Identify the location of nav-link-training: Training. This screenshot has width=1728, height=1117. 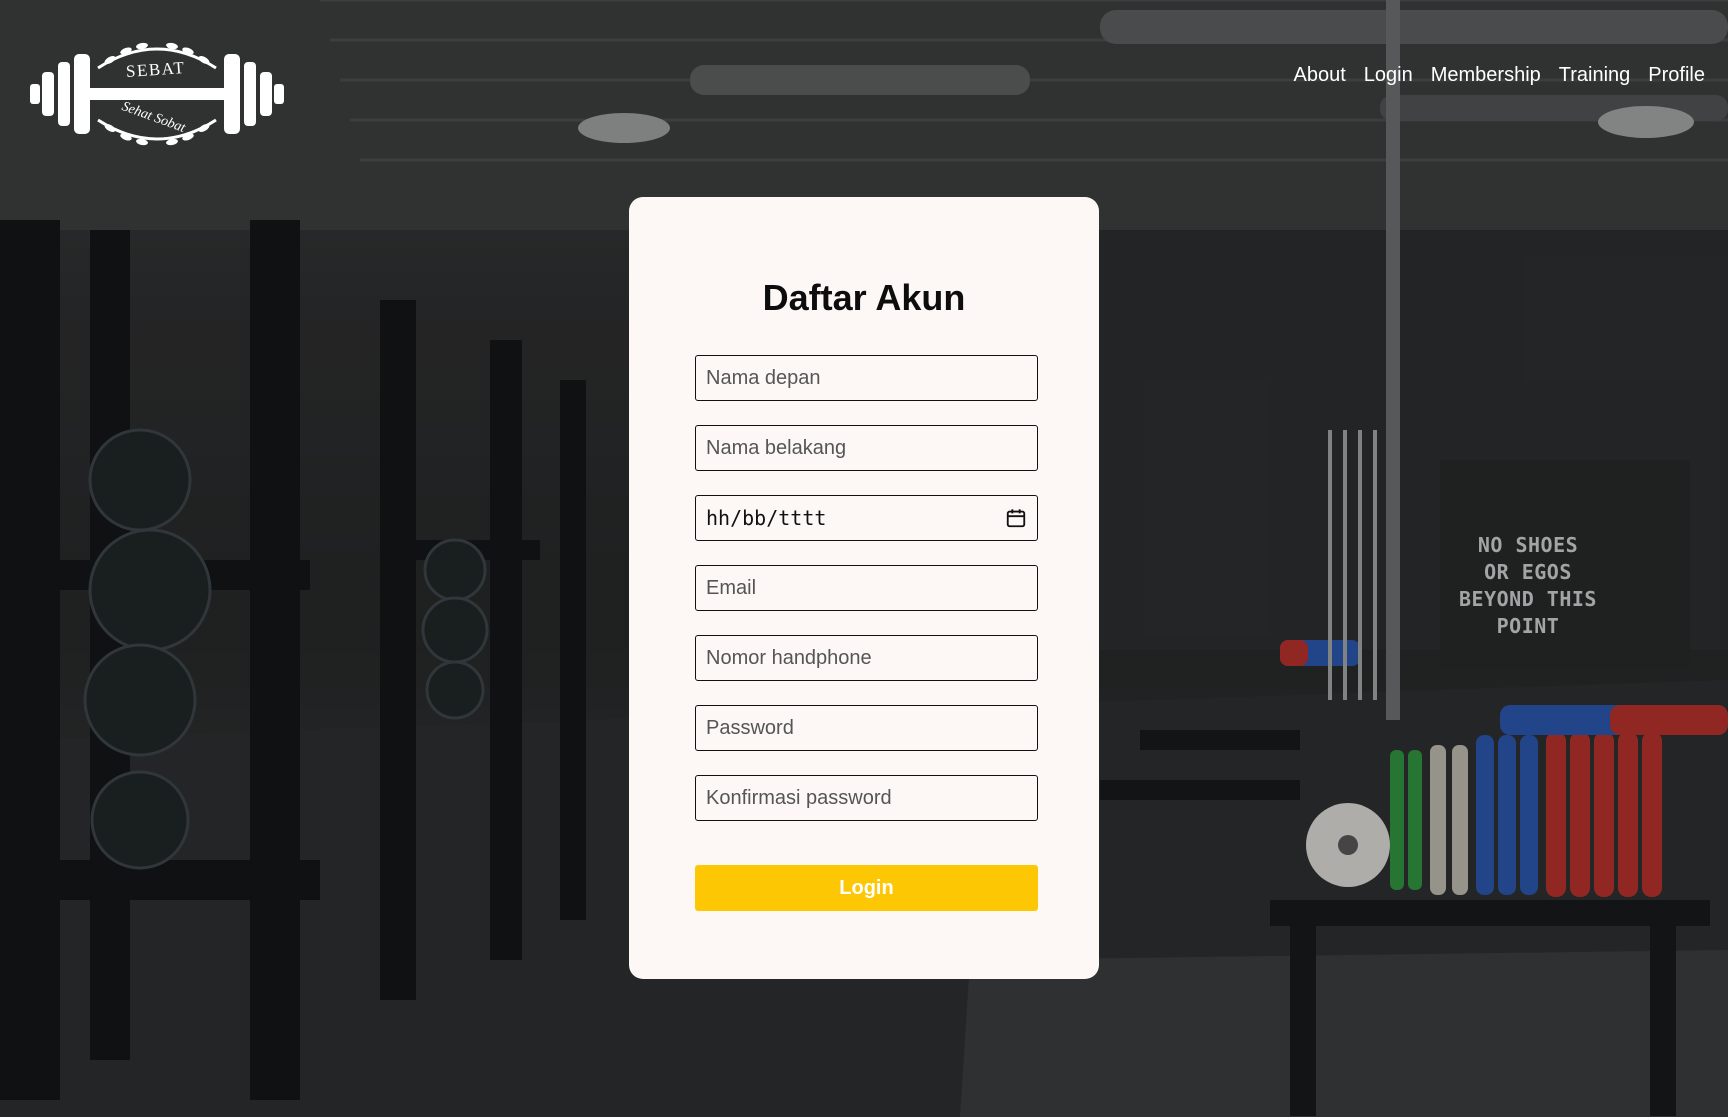
(1595, 75).